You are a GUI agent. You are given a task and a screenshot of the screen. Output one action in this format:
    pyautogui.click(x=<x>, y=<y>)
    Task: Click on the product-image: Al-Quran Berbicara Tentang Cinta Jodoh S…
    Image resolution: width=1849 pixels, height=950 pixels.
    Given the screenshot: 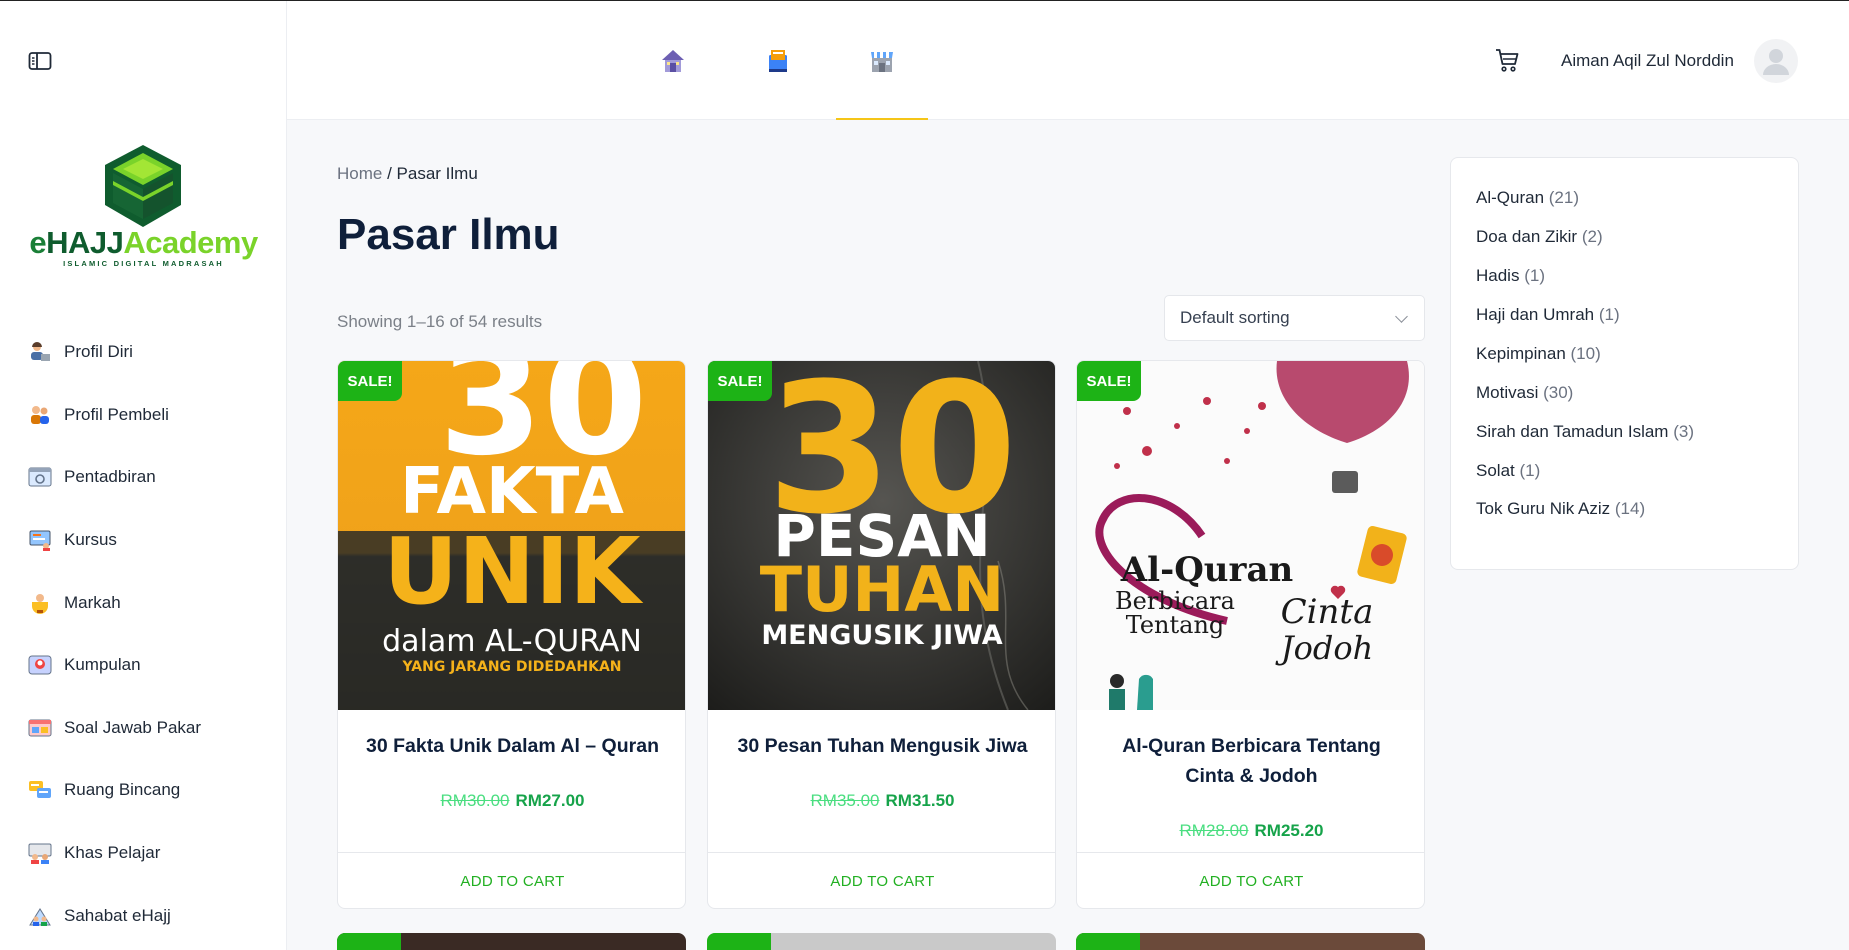 What is the action you would take?
    pyautogui.click(x=1250, y=535)
    